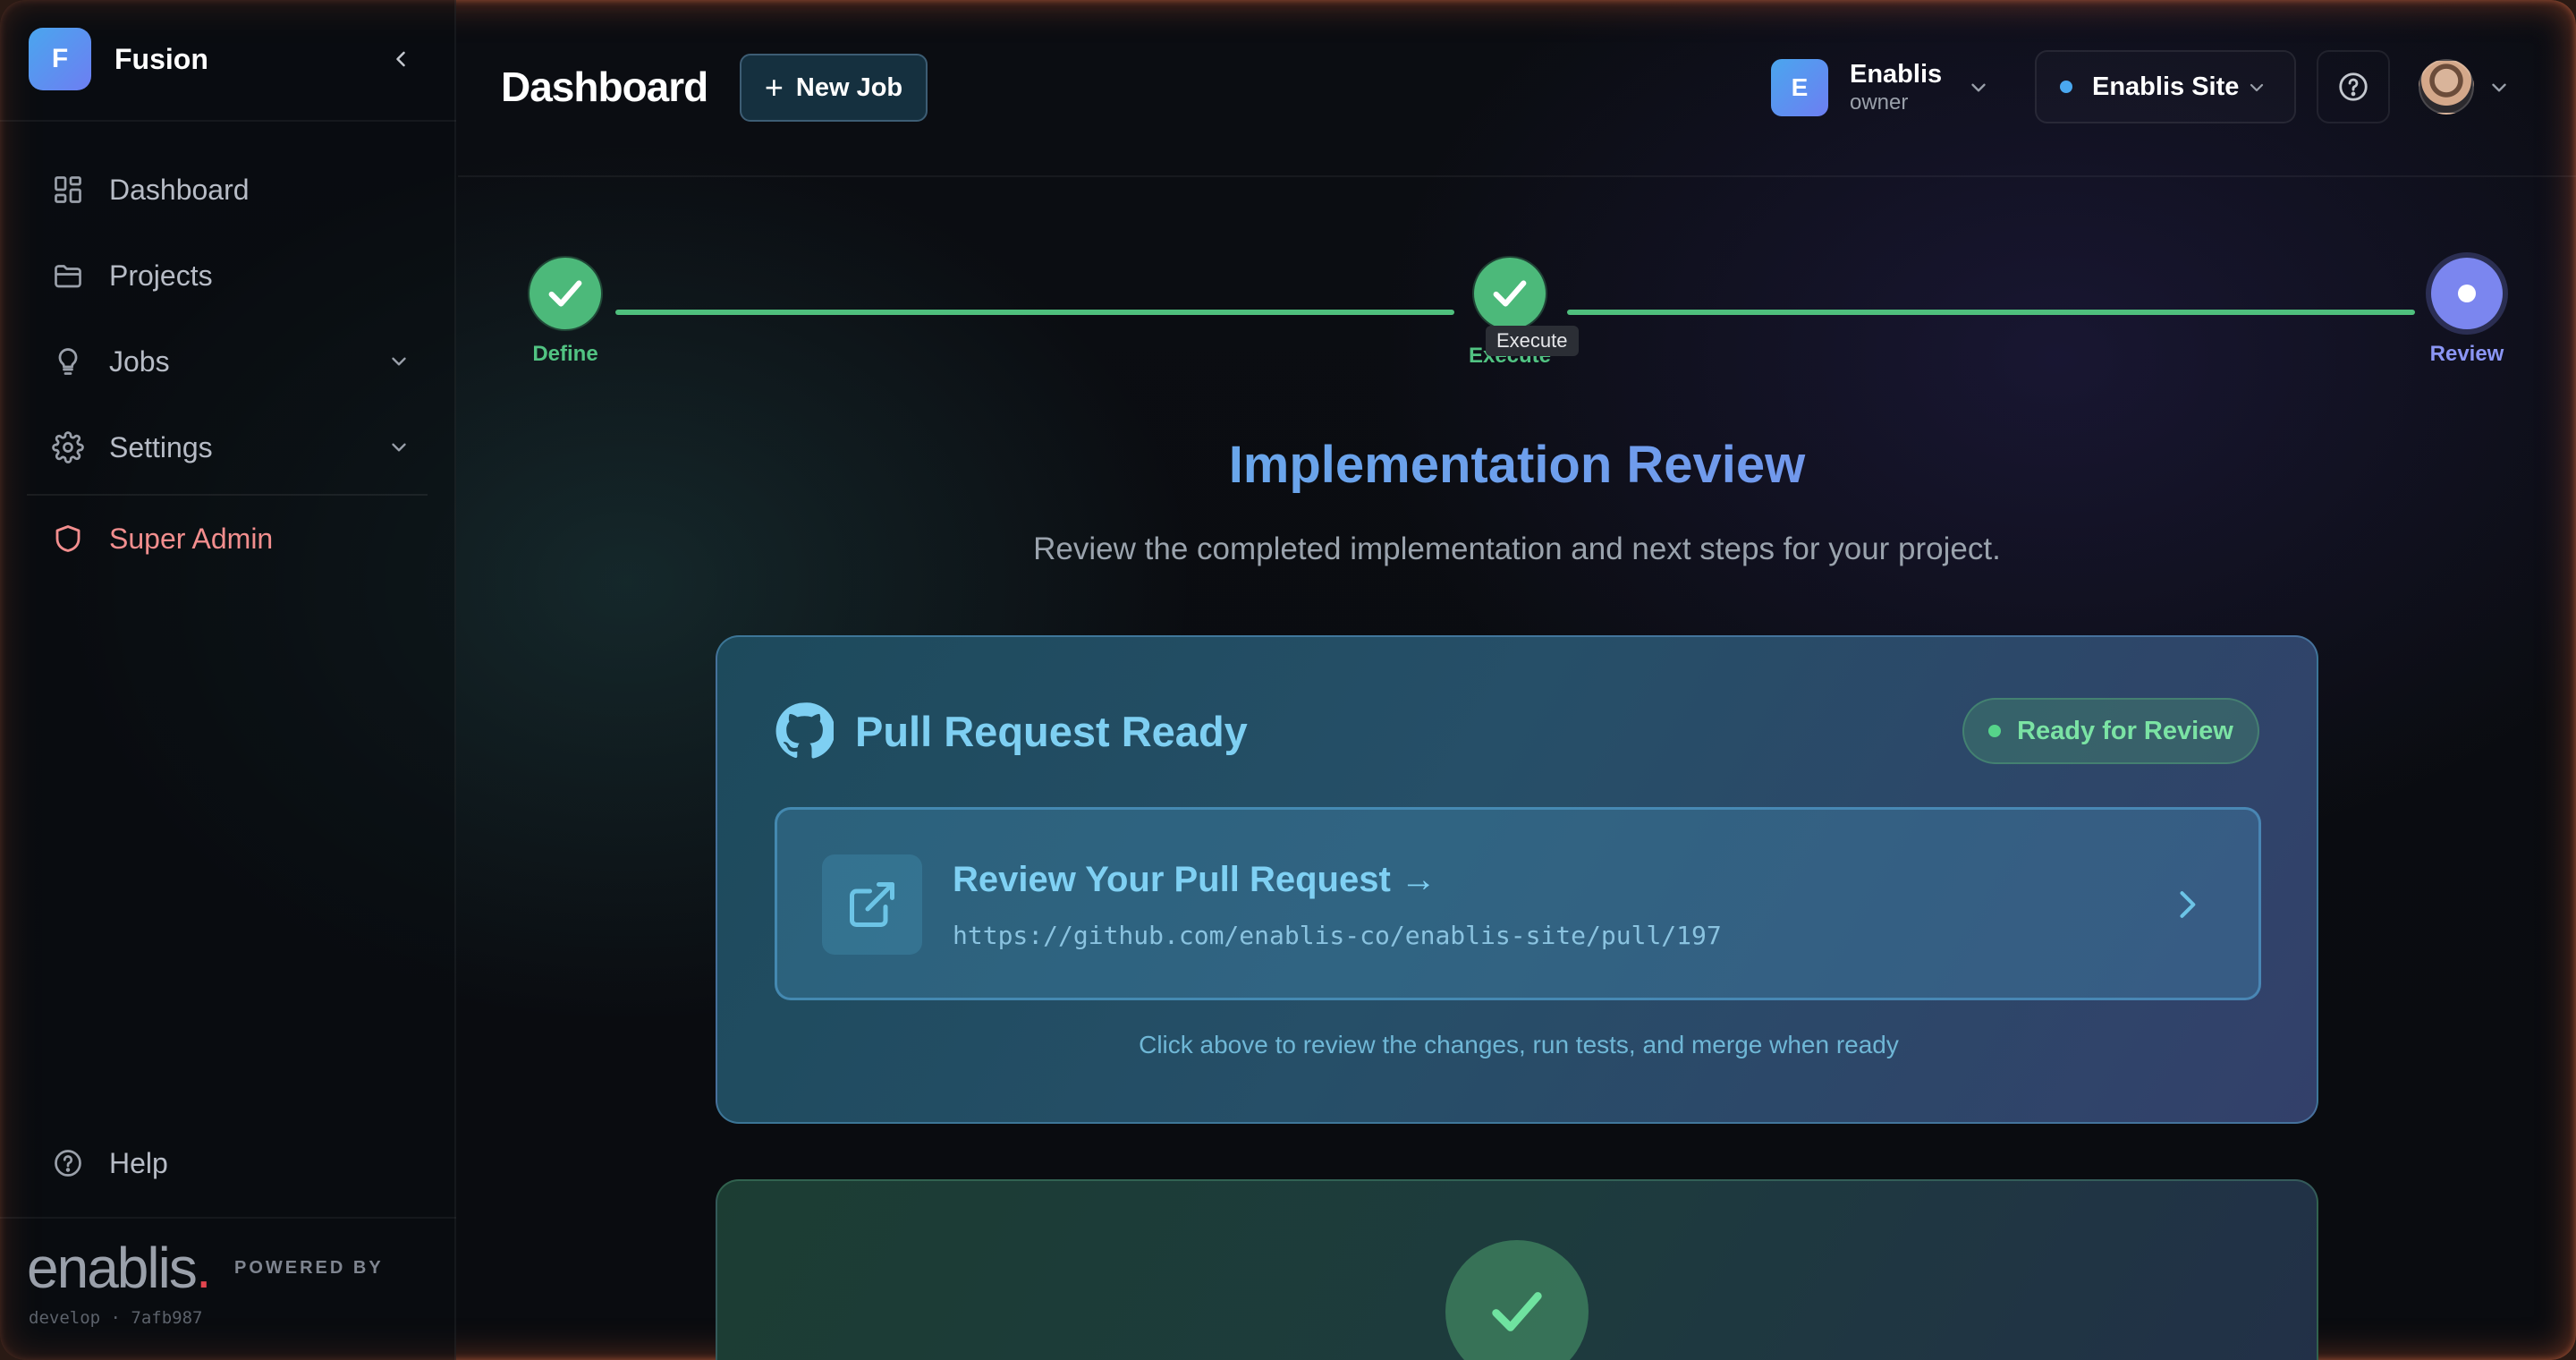 This screenshot has height=1360, width=2576. What do you see at coordinates (1051, 731) in the screenshot?
I see `pr-card-title: Pull Request Ready` at bounding box center [1051, 731].